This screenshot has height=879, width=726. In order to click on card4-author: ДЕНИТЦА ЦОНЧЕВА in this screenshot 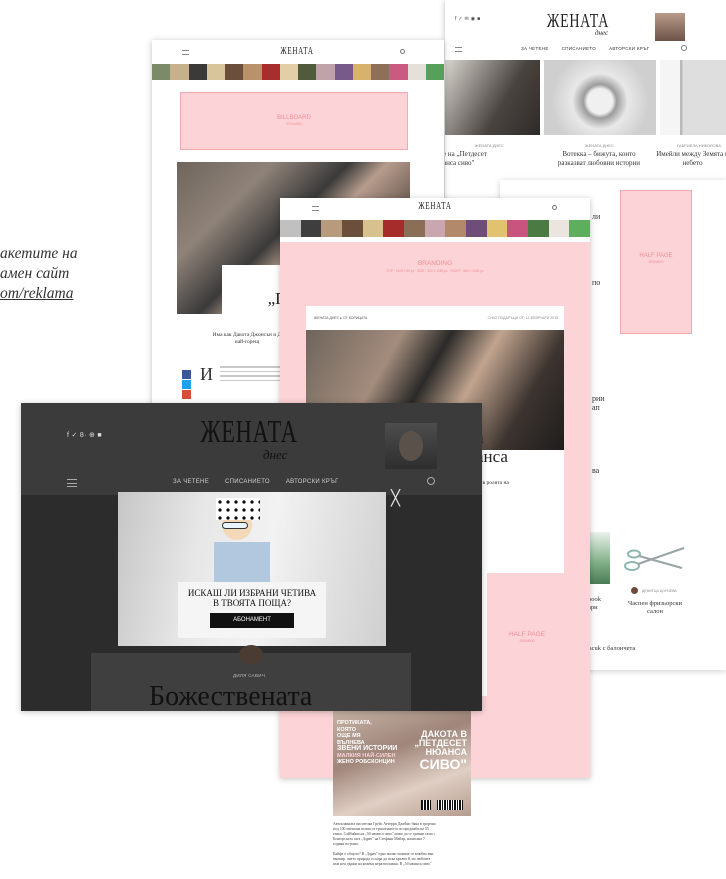, I will do `click(659, 591)`.